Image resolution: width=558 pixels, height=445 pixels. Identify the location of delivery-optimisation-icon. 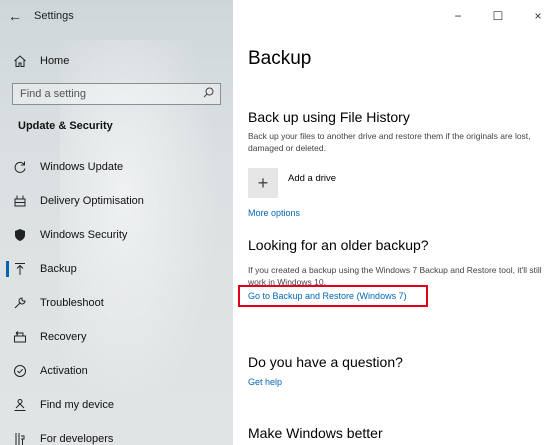
(20, 201).